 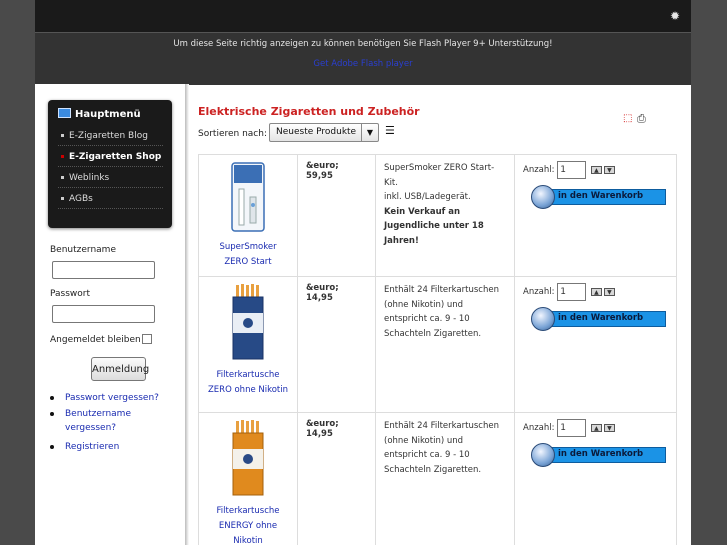 What do you see at coordinates (115, 157) in the screenshot?
I see `menu-item-label: E-Zigaretten Shop` at bounding box center [115, 157].